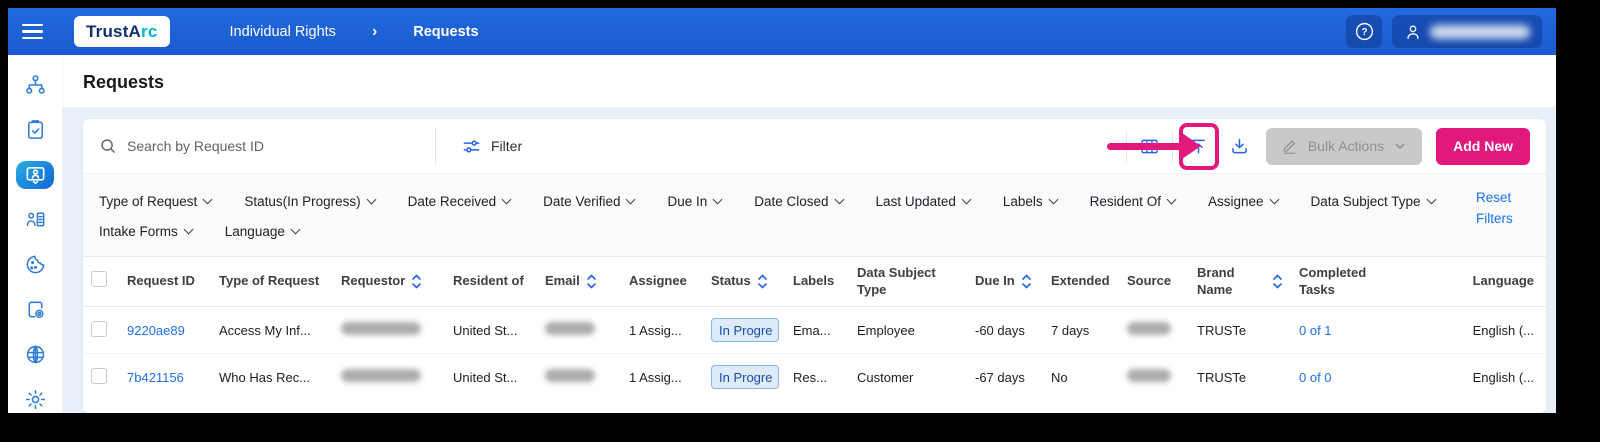 Image resolution: width=1600 pixels, height=442 pixels. Describe the element at coordinates (1483, 146) in the screenshot. I see `add-new-button: Add New` at that location.